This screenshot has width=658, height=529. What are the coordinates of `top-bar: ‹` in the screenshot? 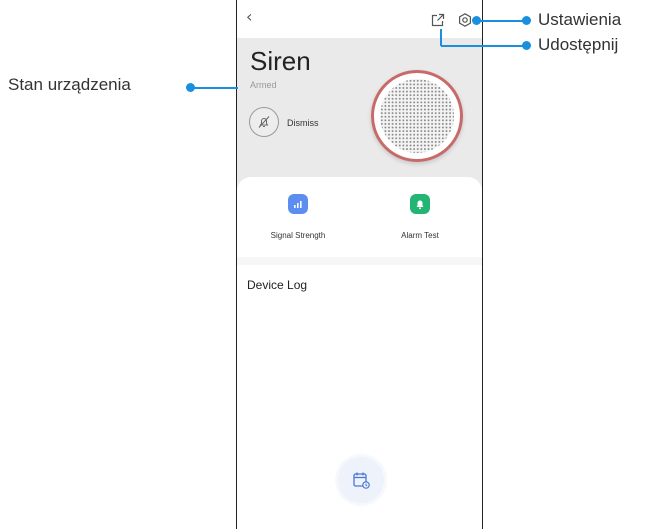 It's located at (359, 19).